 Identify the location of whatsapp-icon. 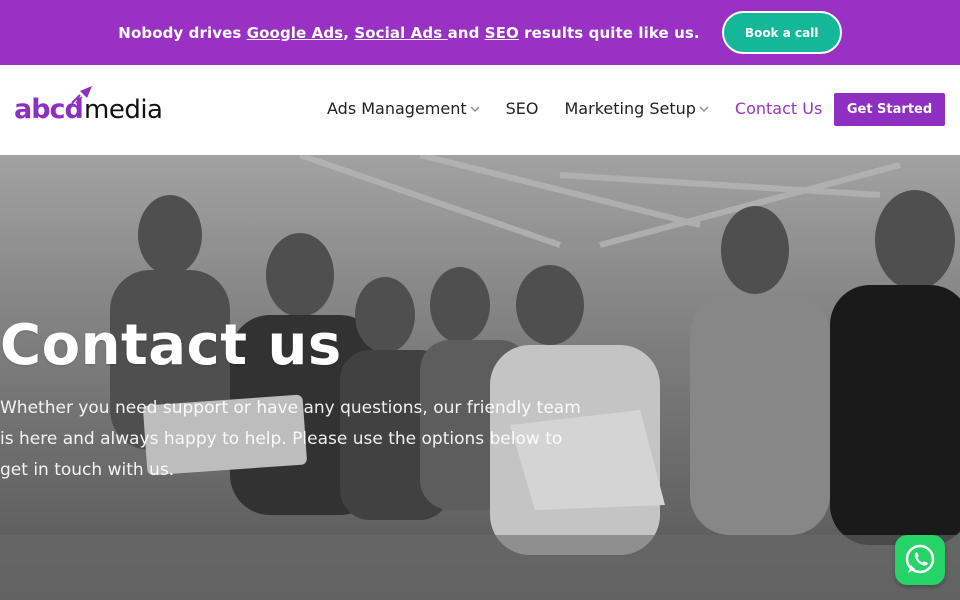
(920, 559).